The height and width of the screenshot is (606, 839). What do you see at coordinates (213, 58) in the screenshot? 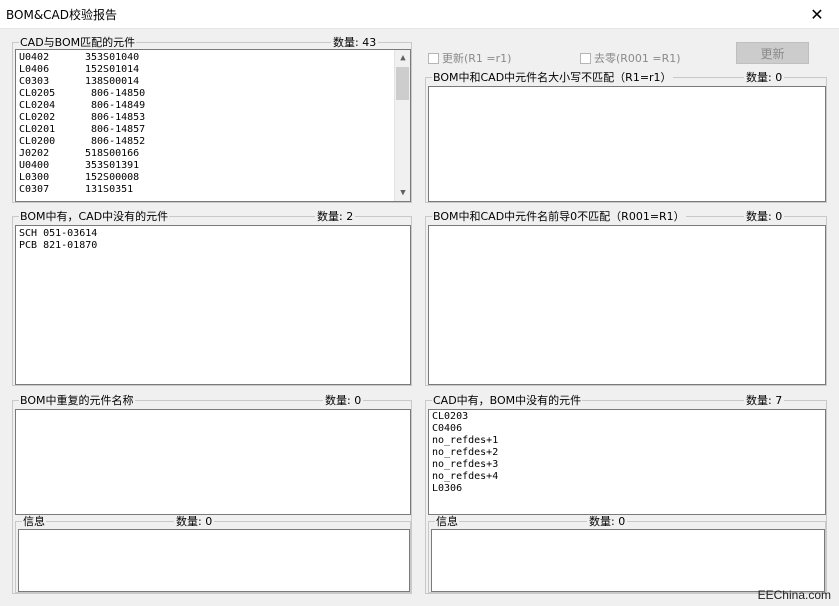
I see `list-item: U0402 353S01040` at bounding box center [213, 58].